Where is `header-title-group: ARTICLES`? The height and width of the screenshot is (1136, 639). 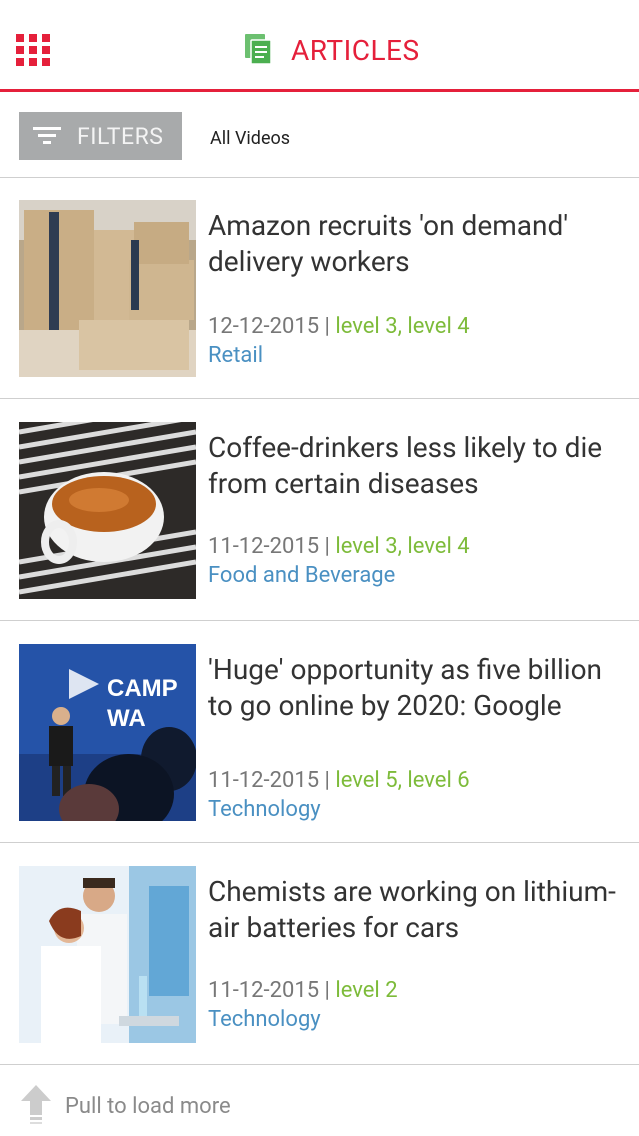 header-title-group: ARTICLES is located at coordinates (332, 50).